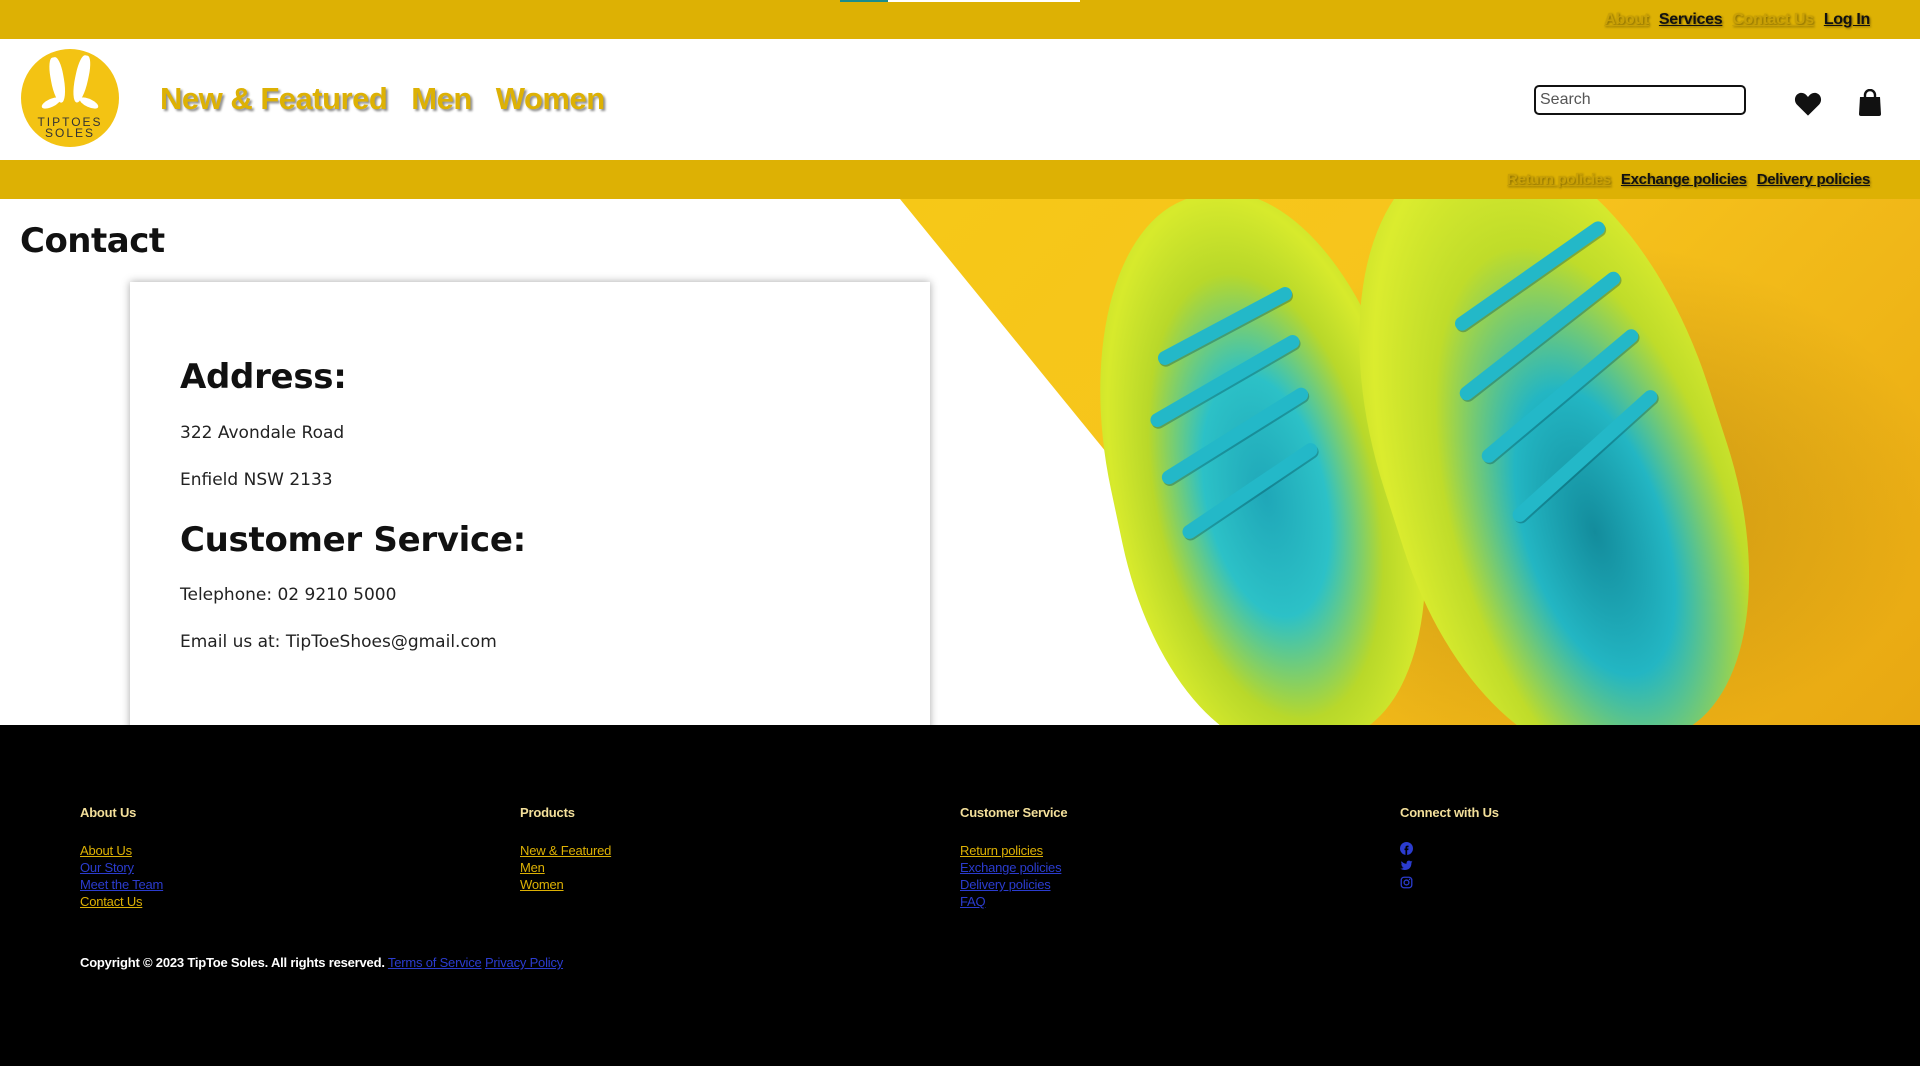  Describe the element at coordinates (121, 850) in the screenshot. I see `footer-link-about-us: About Us` at that location.